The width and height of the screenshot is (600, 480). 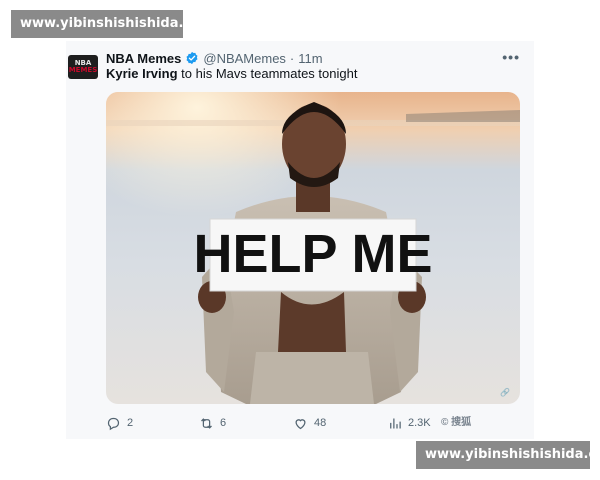 I want to click on reply-count: 2, so click(x=130, y=423).